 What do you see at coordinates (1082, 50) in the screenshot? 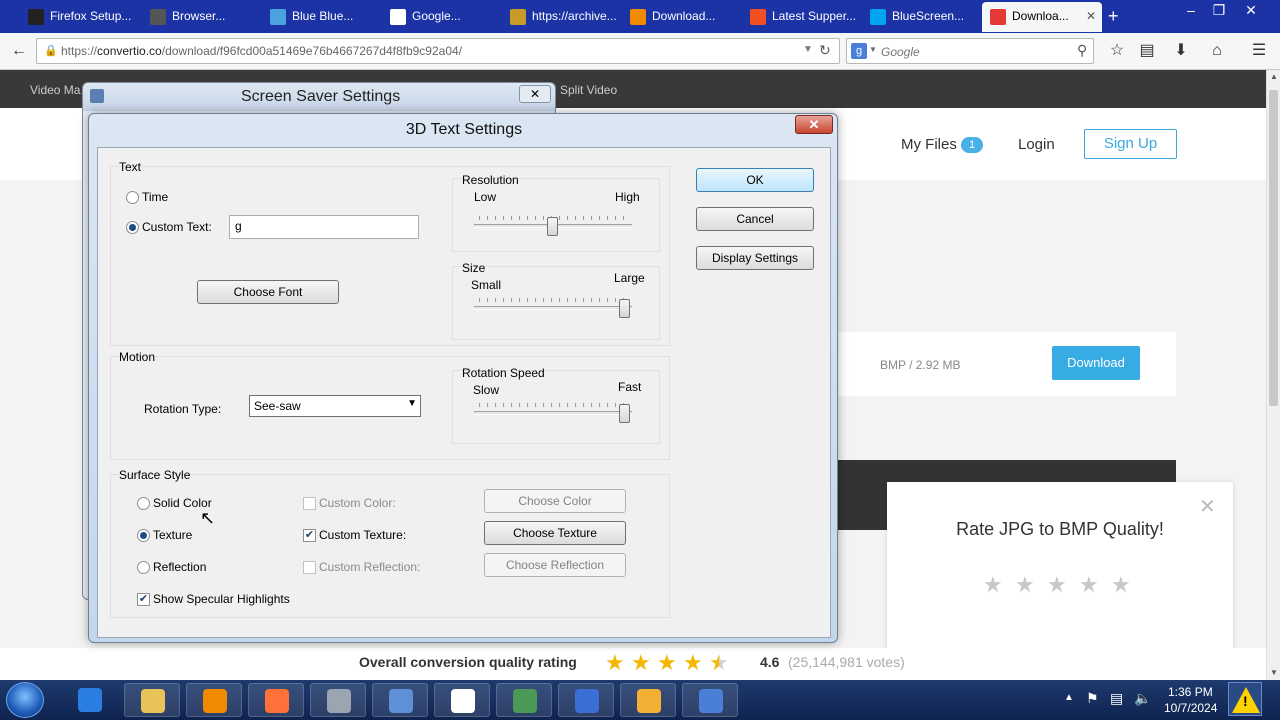
I see `search-icon: ⚲` at bounding box center [1082, 50].